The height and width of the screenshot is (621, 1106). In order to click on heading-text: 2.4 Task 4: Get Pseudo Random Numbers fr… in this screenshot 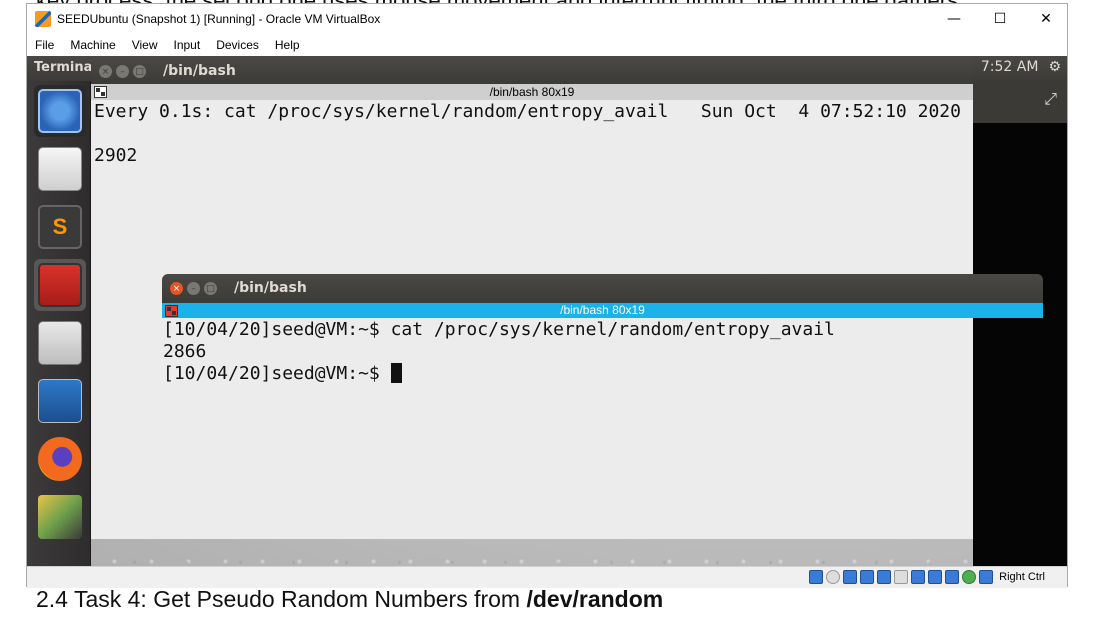, I will do `click(281, 599)`.